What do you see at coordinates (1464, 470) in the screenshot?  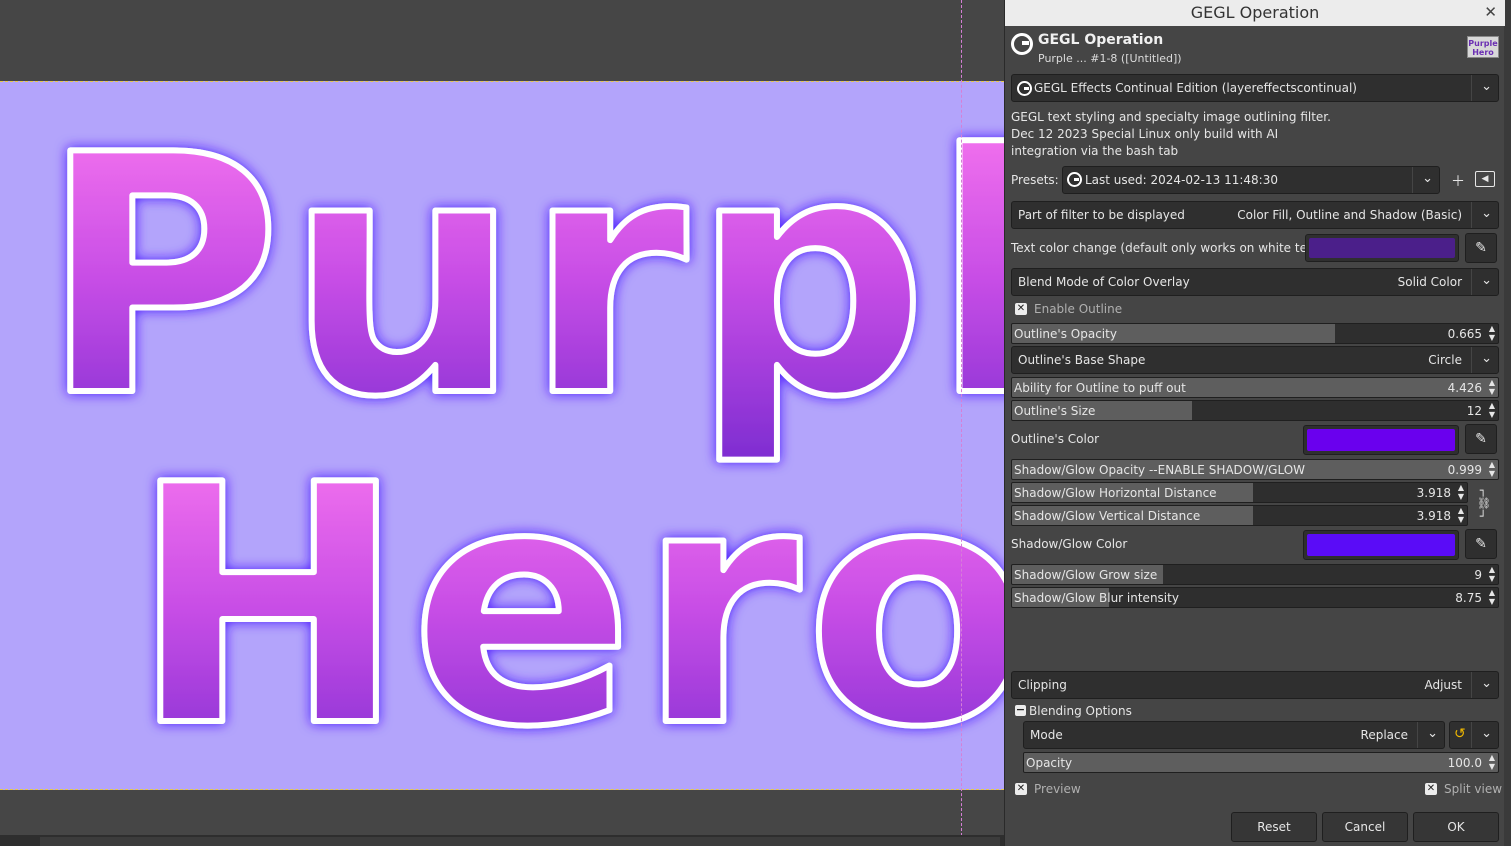 I see `shadow-opacity-value: 0.999` at bounding box center [1464, 470].